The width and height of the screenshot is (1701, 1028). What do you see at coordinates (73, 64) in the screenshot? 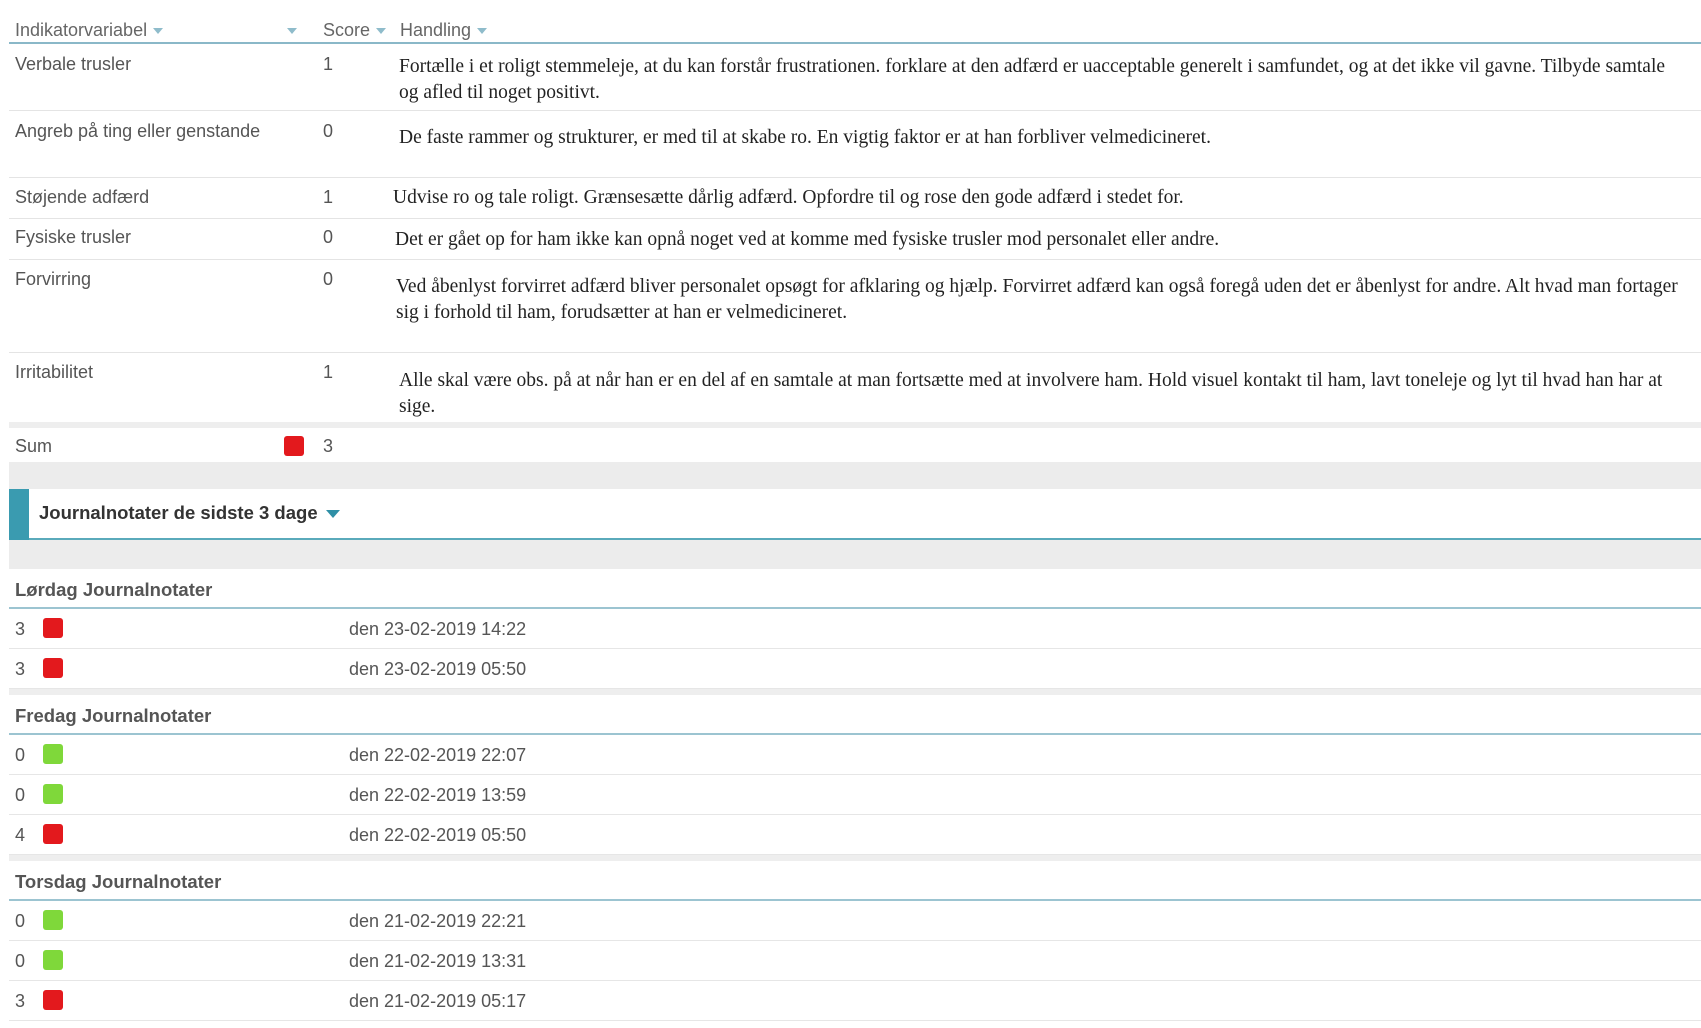
I see `indicator-label: Verbale trusler` at bounding box center [73, 64].